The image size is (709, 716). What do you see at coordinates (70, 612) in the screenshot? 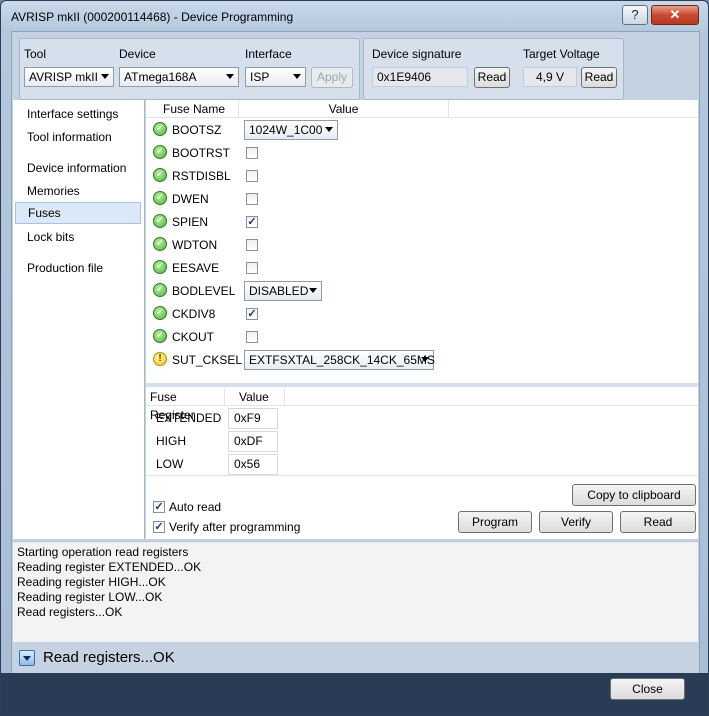
I see `log-line: Read registers...OK` at bounding box center [70, 612].